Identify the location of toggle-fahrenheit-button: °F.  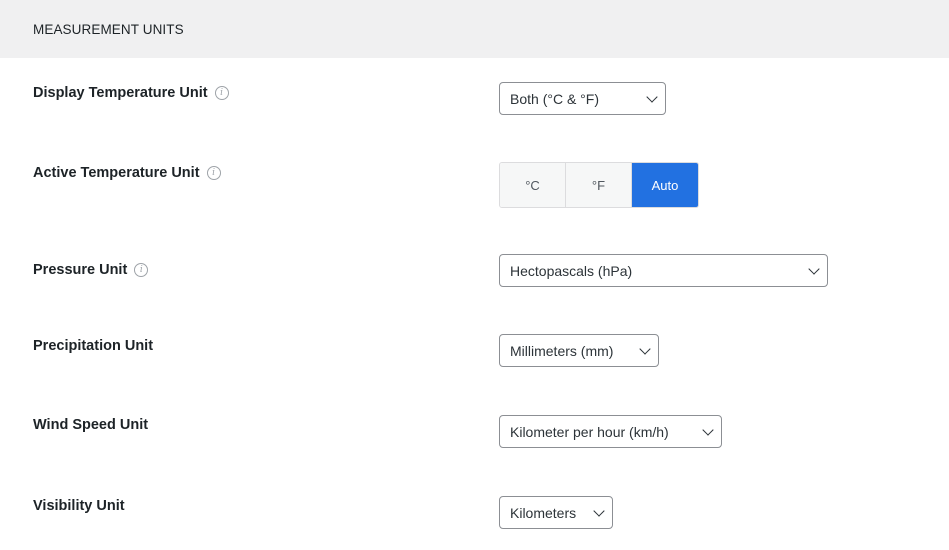
(599, 185).